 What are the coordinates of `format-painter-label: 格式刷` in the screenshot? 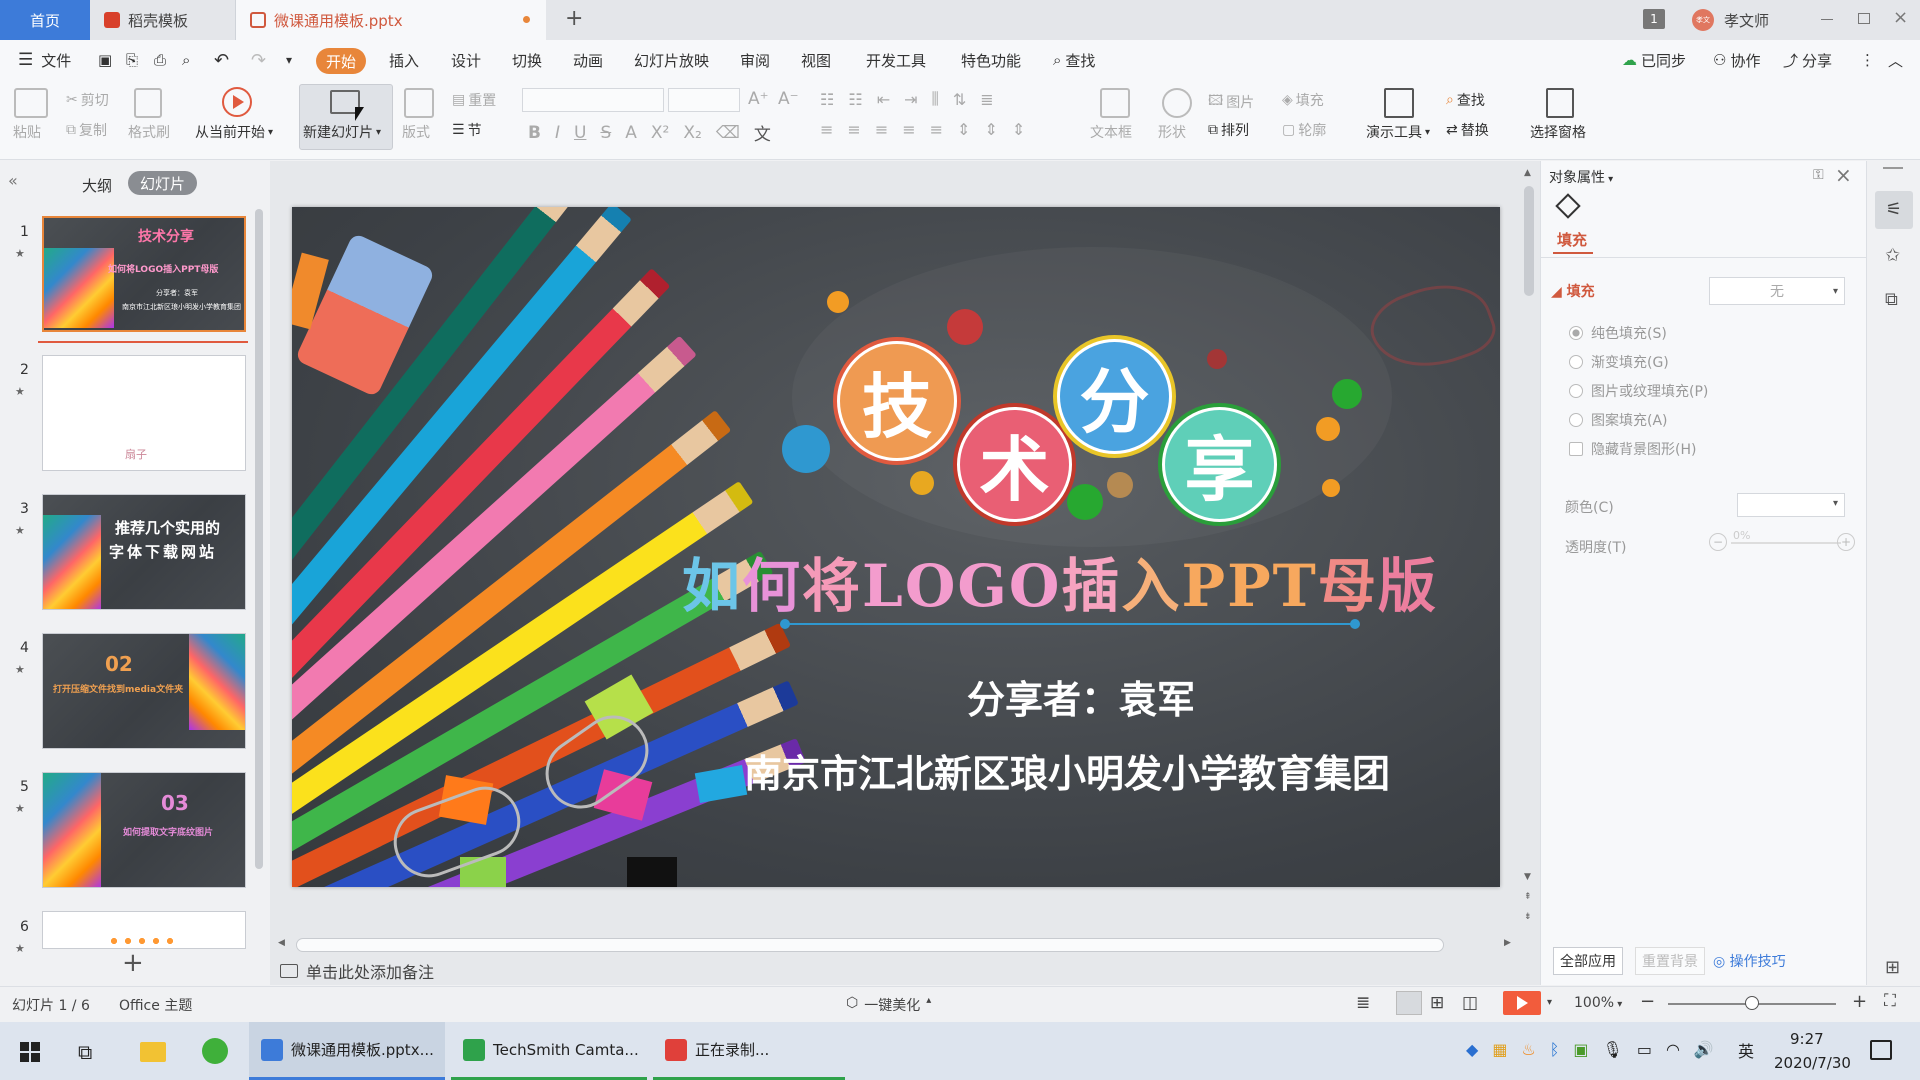 It's located at (149, 132).